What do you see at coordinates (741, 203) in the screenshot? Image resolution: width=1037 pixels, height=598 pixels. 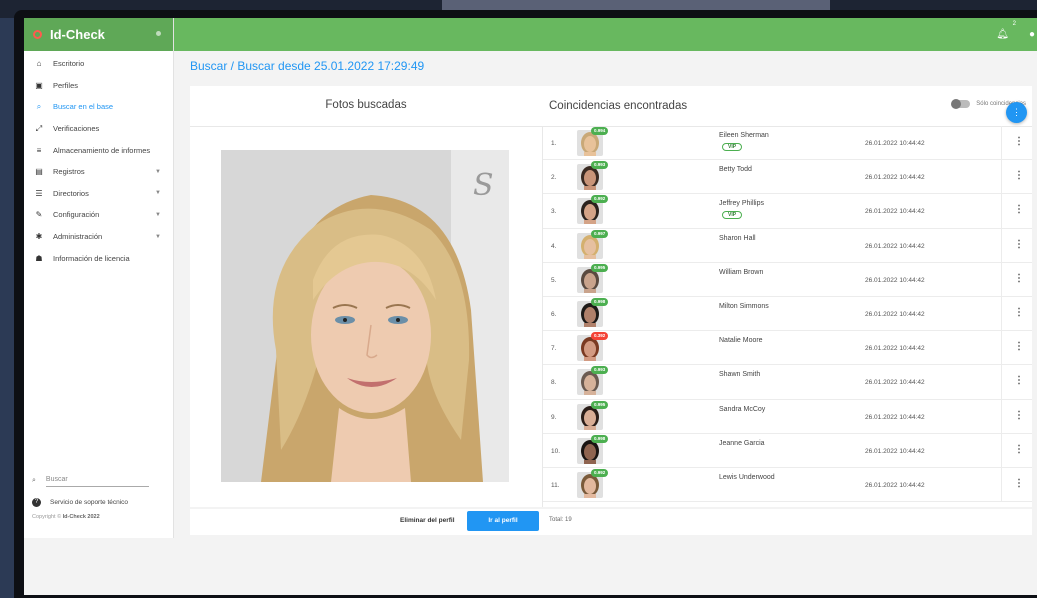 I see `match-name: Jeffrey Phillips` at bounding box center [741, 203].